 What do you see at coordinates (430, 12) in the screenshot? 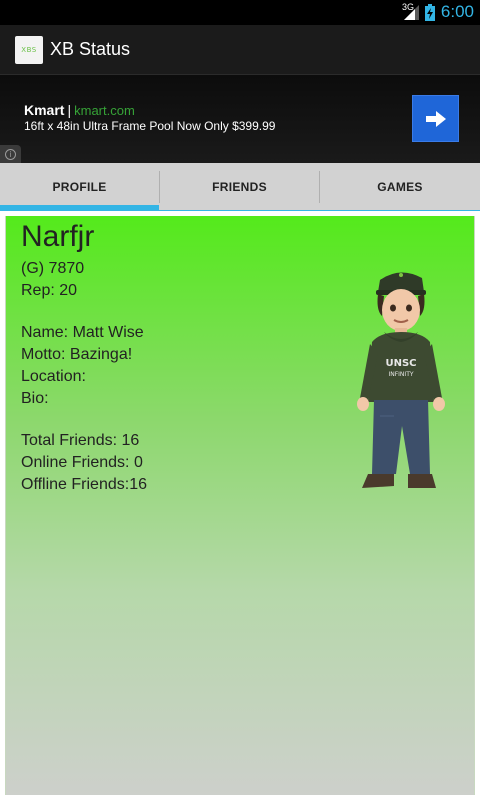
I see `battery-charging-icon` at bounding box center [430, 12].